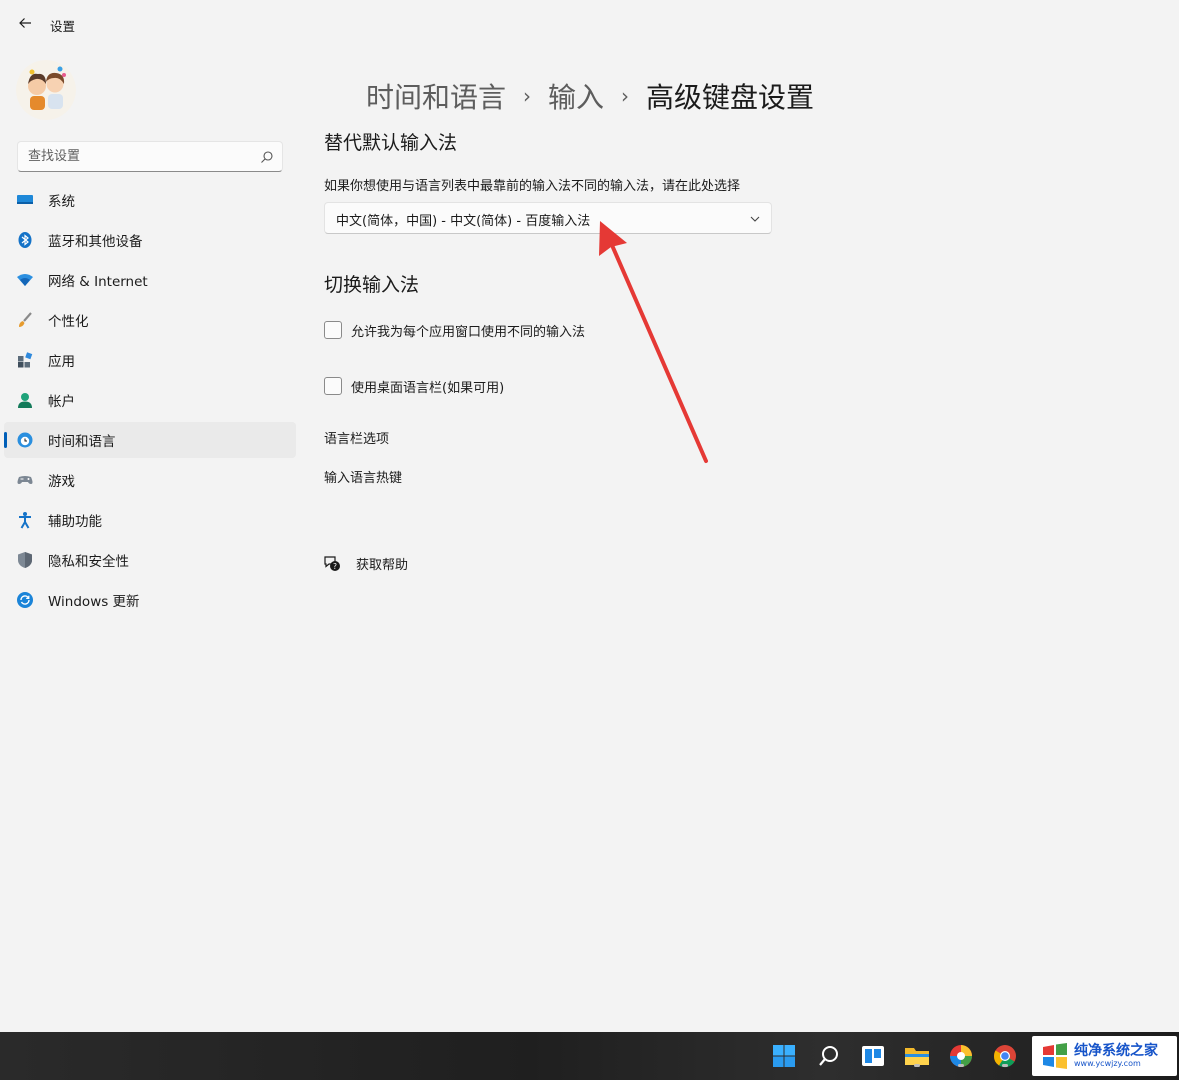  I want to click on sidebar-item-accounts: 帐户, so click(150, 400).